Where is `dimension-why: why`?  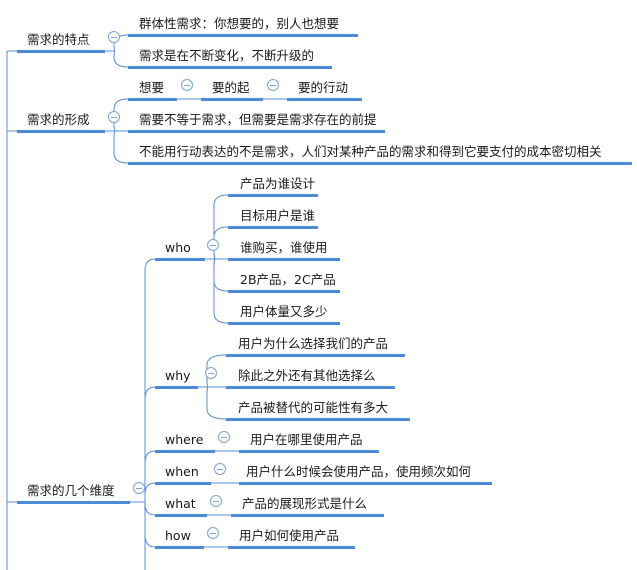 dimension-why: why is located at coordinates (178, 376).